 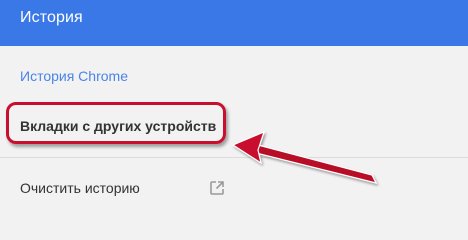 What do you see at coordinates (80, 188) in the screenshot?
I see `sidebar-item-label: Очистить историю` at bounding box center [80, 188].